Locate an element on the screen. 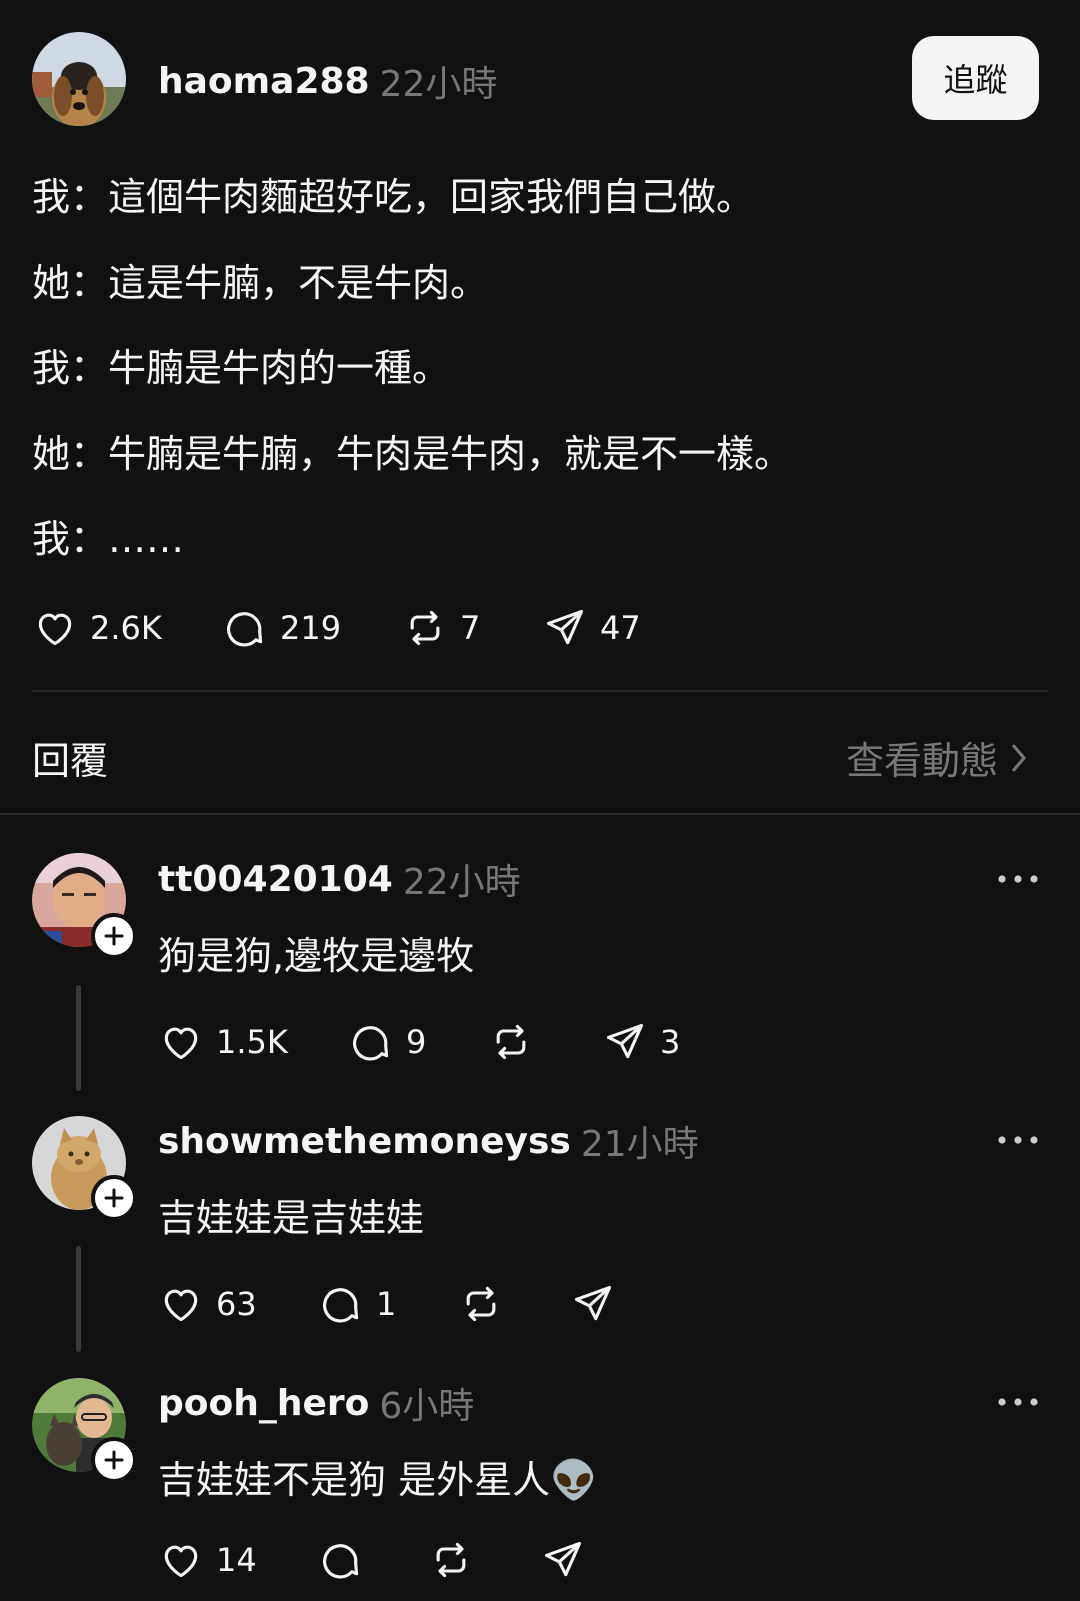  reply-text: 狗是狗,邊牧是邊牧 is located at coordinates (316, 956).